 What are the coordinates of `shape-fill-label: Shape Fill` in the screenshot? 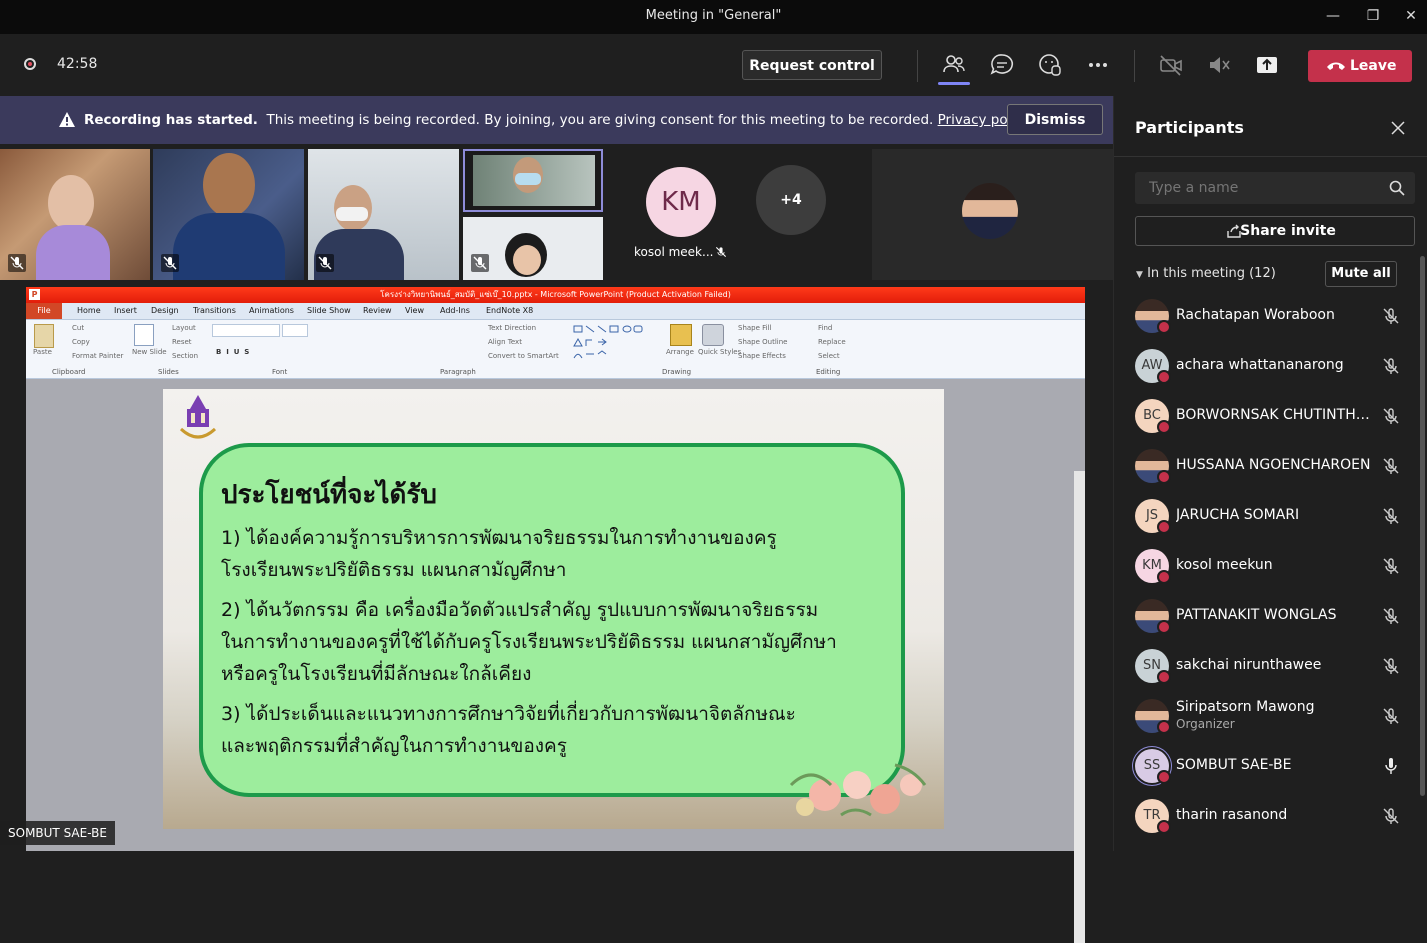 It's located at (755, 328).